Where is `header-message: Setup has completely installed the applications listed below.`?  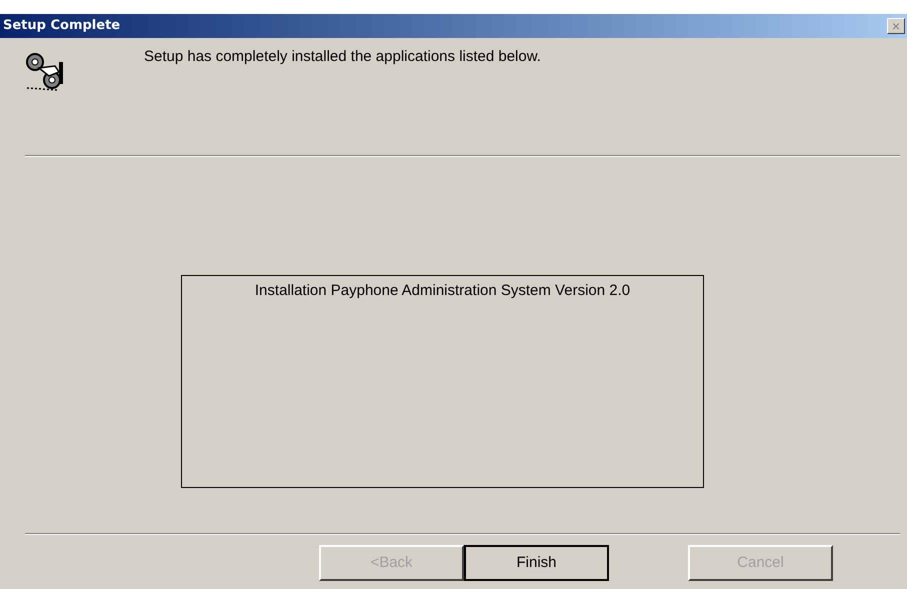 header-message: Setup has completely installed the applications listed below. is located at coordinates (342, 57).